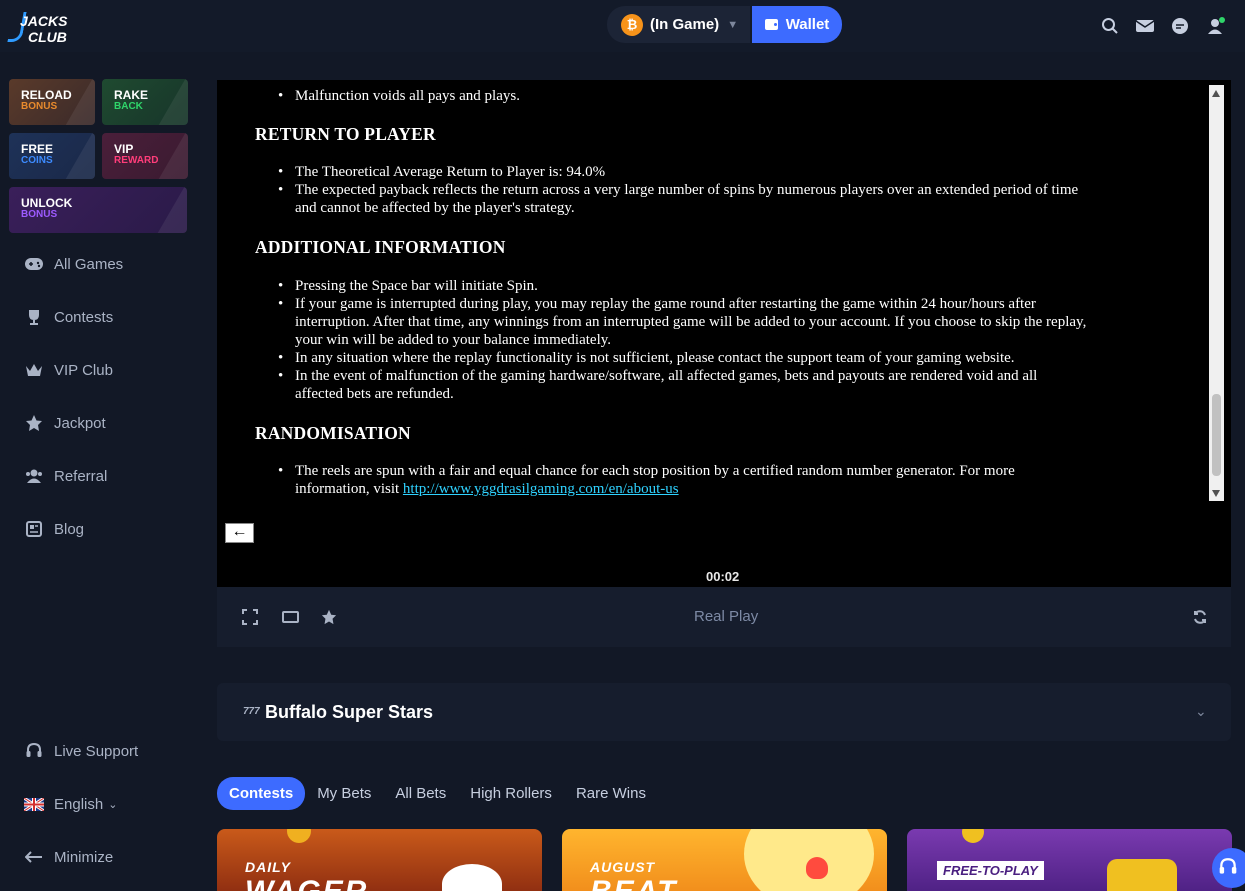 Image resolution: width=1245 pixels, height=891 pixels. I want to click on sidebar-item-label: Contests, so click(84, 317).